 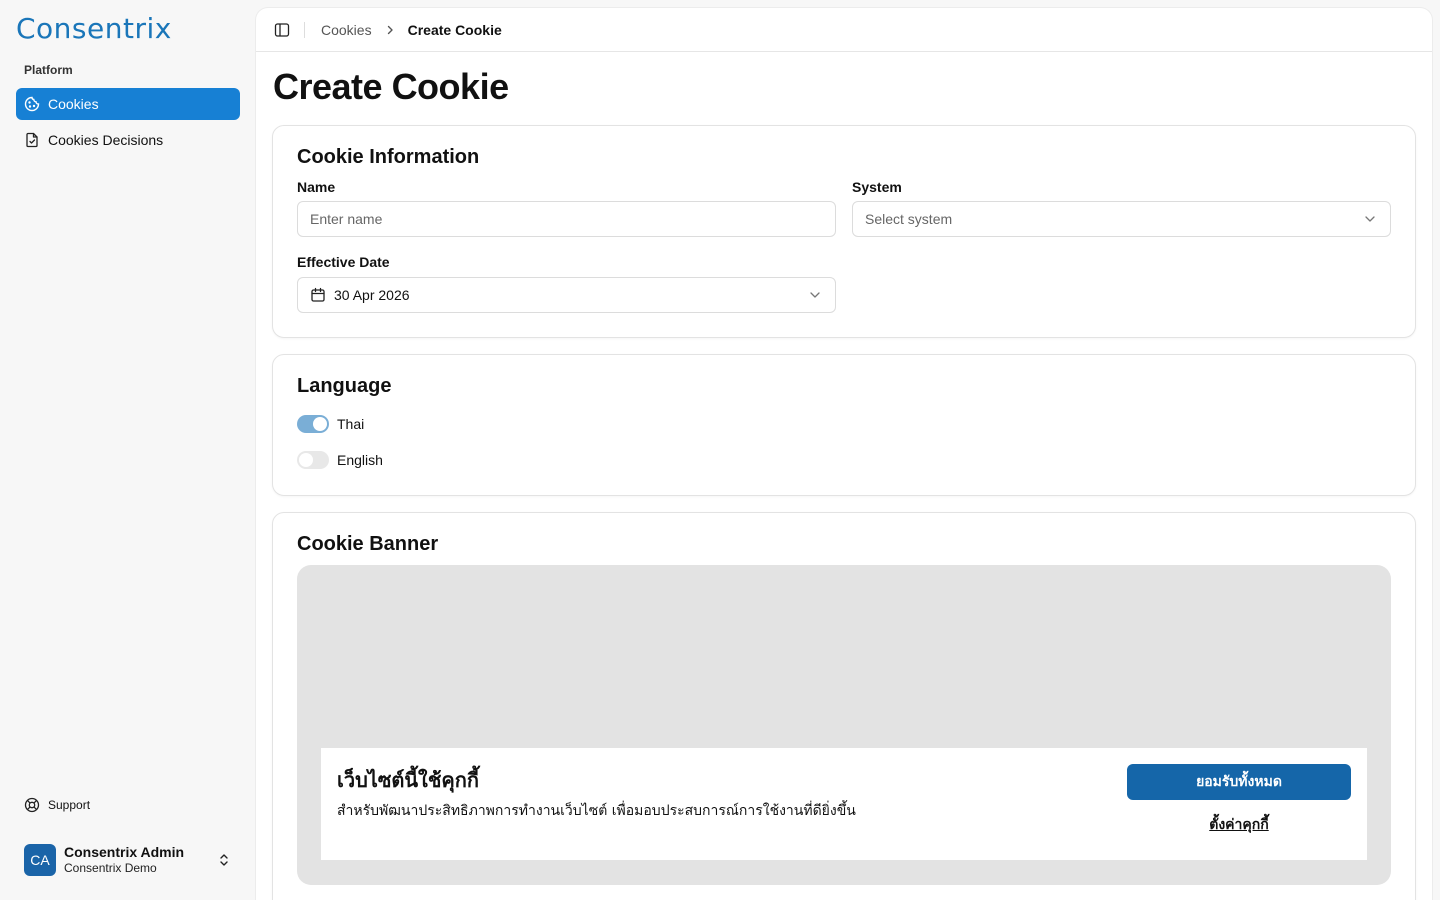 What do you see at coordinates (372, 295) in the screenshot?
I see `effective-date-value: 30 Apr 2026` at bounding box center [372, 295].